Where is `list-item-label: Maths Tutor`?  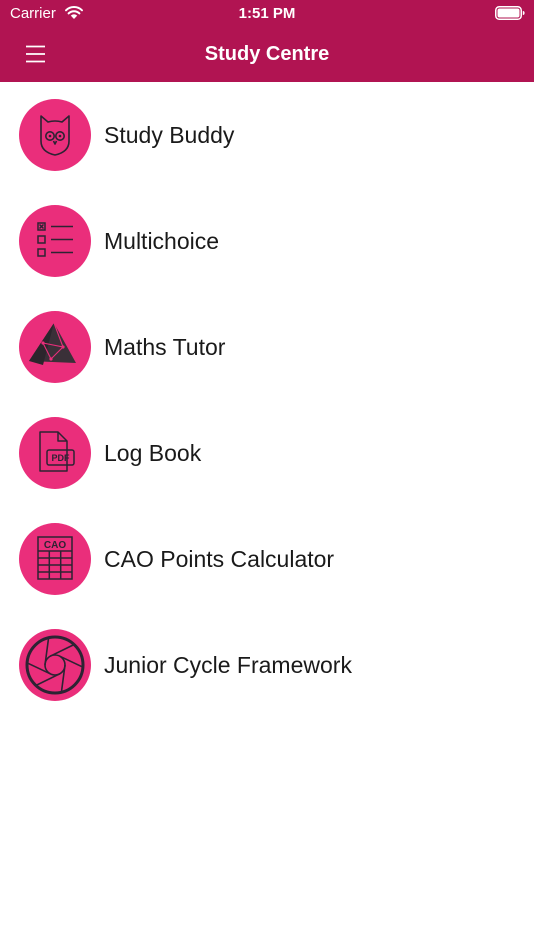
list-item-label: Maths Tutor is located at coordinates (165, 347).